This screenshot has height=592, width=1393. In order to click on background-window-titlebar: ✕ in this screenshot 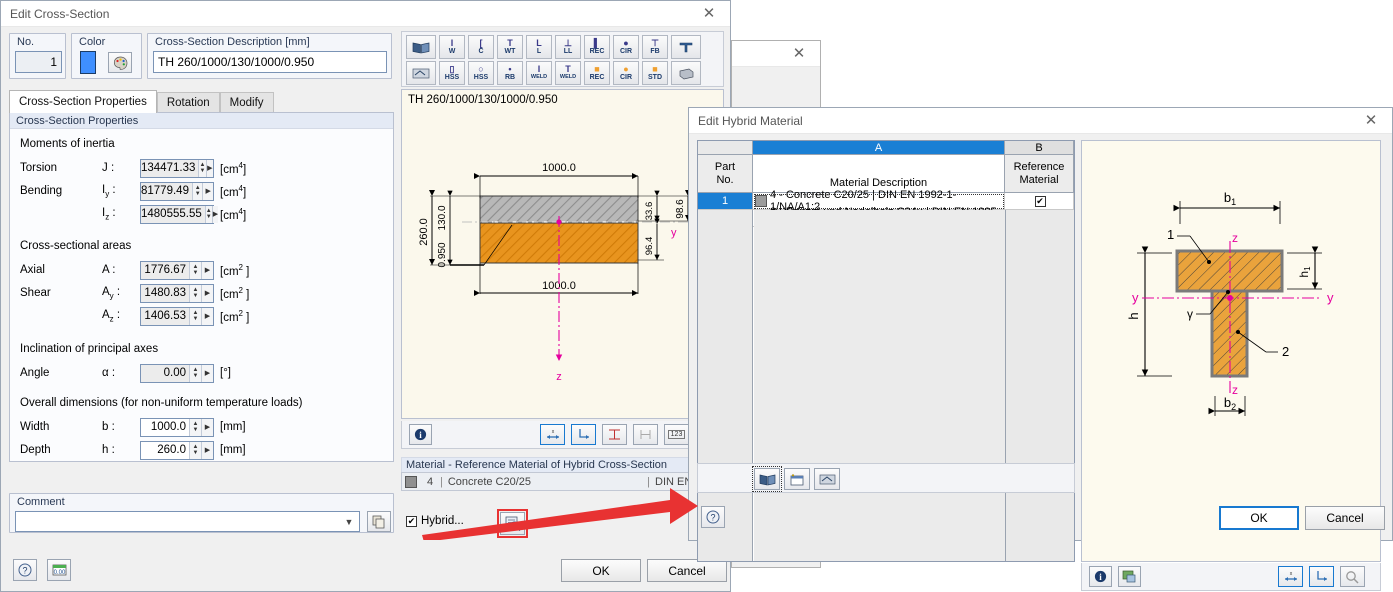, I will do `click(776, 54)`.